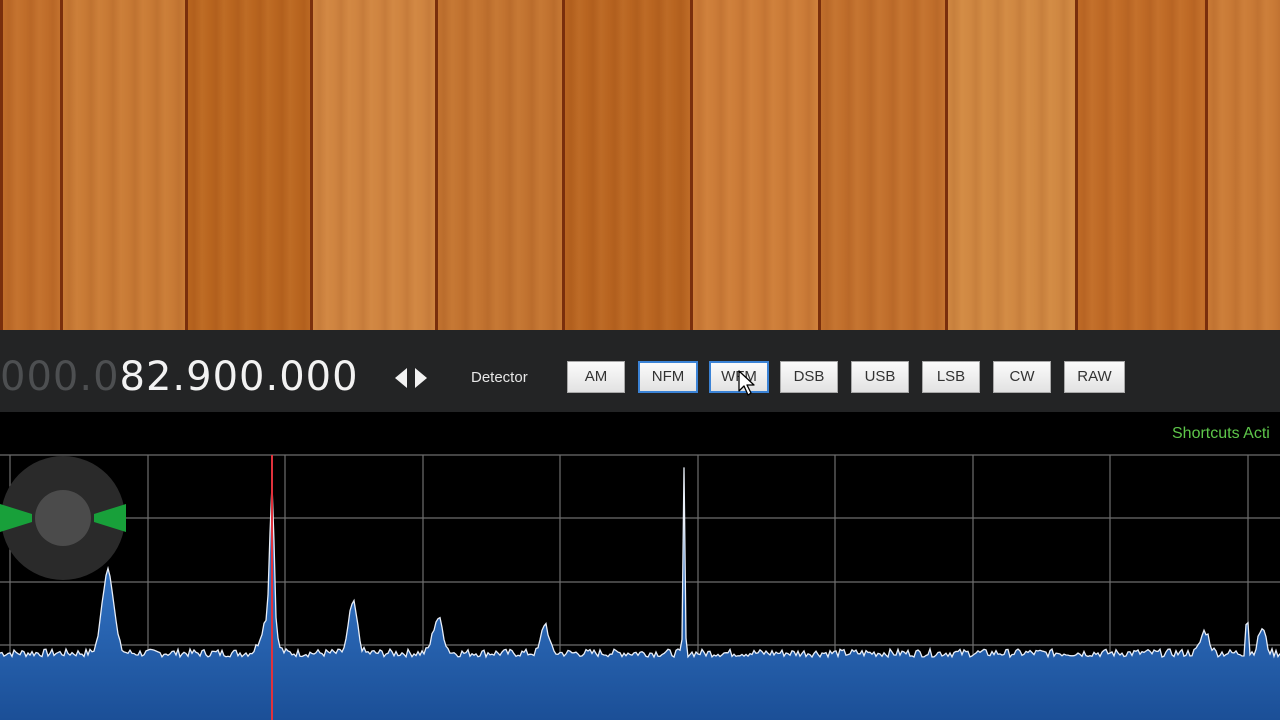 The width and height of the screenshot is (1280, 720). I want to click on mode-button-cw: CW, so click(1022, 377).